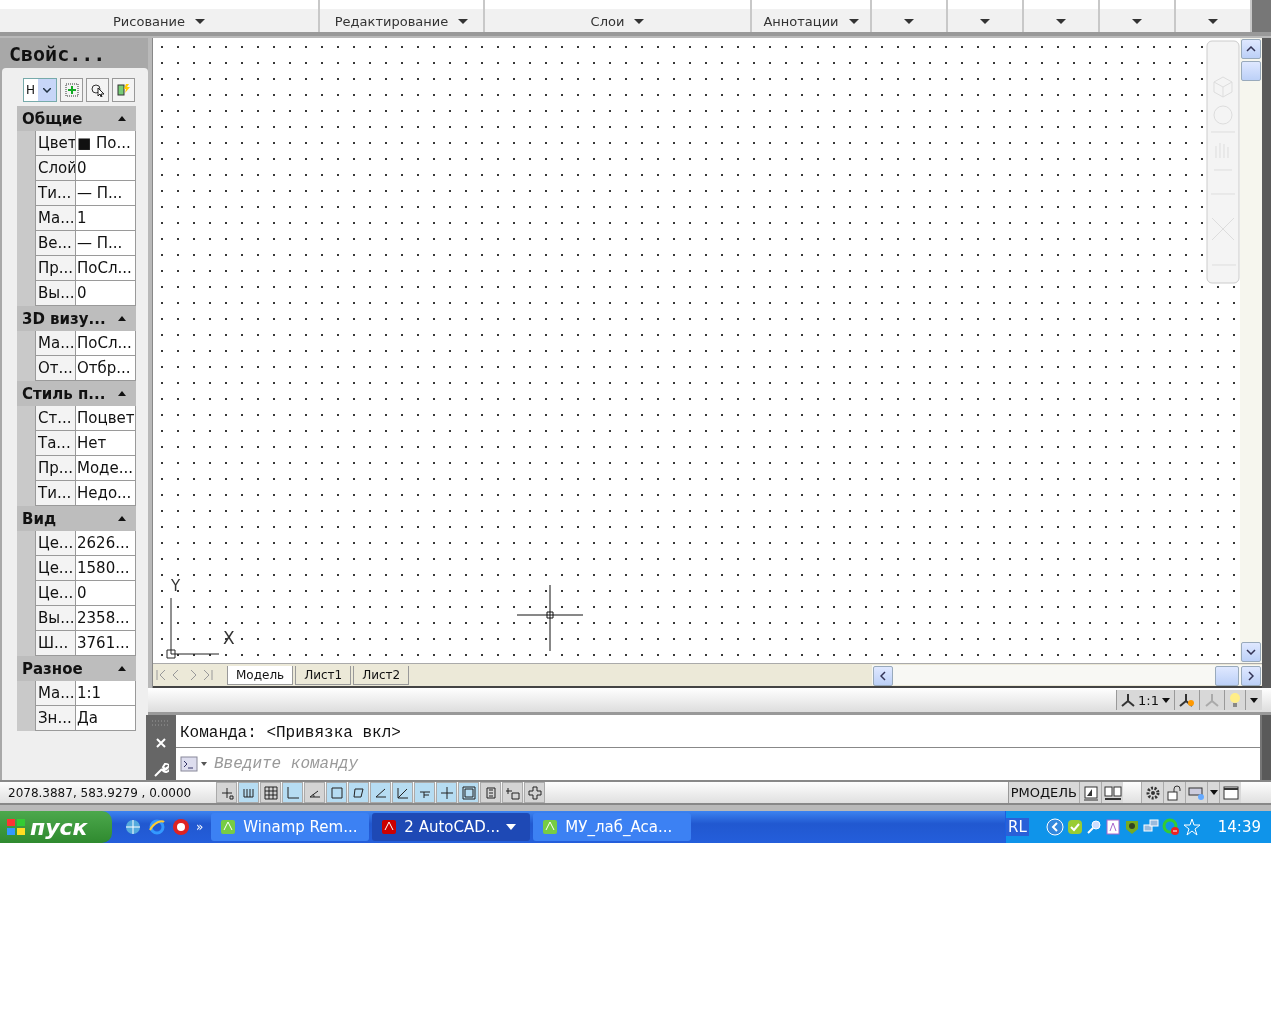 The image size is (1280, 1024). I want to click on gear-icon, so click(1152, 792).